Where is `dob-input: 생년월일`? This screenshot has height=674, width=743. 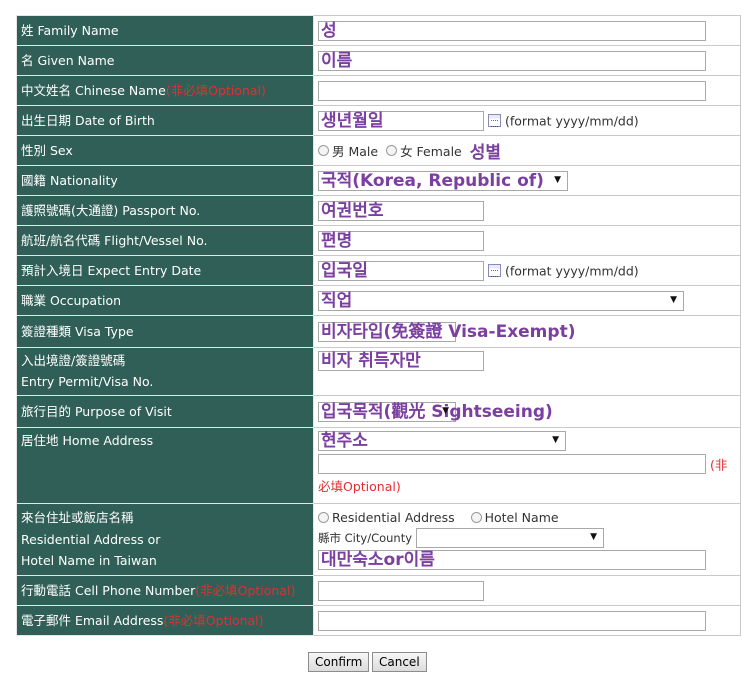 dob-input: 생년월일 is located at coordinates (401, 120).